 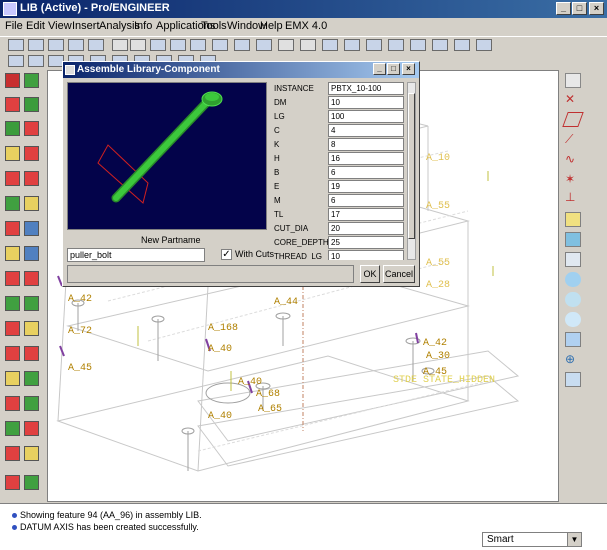 What do you see at coordinates (573, 159) in the screenshot?
I see `curve-icon: ∿` at bounding box center [573, 159].